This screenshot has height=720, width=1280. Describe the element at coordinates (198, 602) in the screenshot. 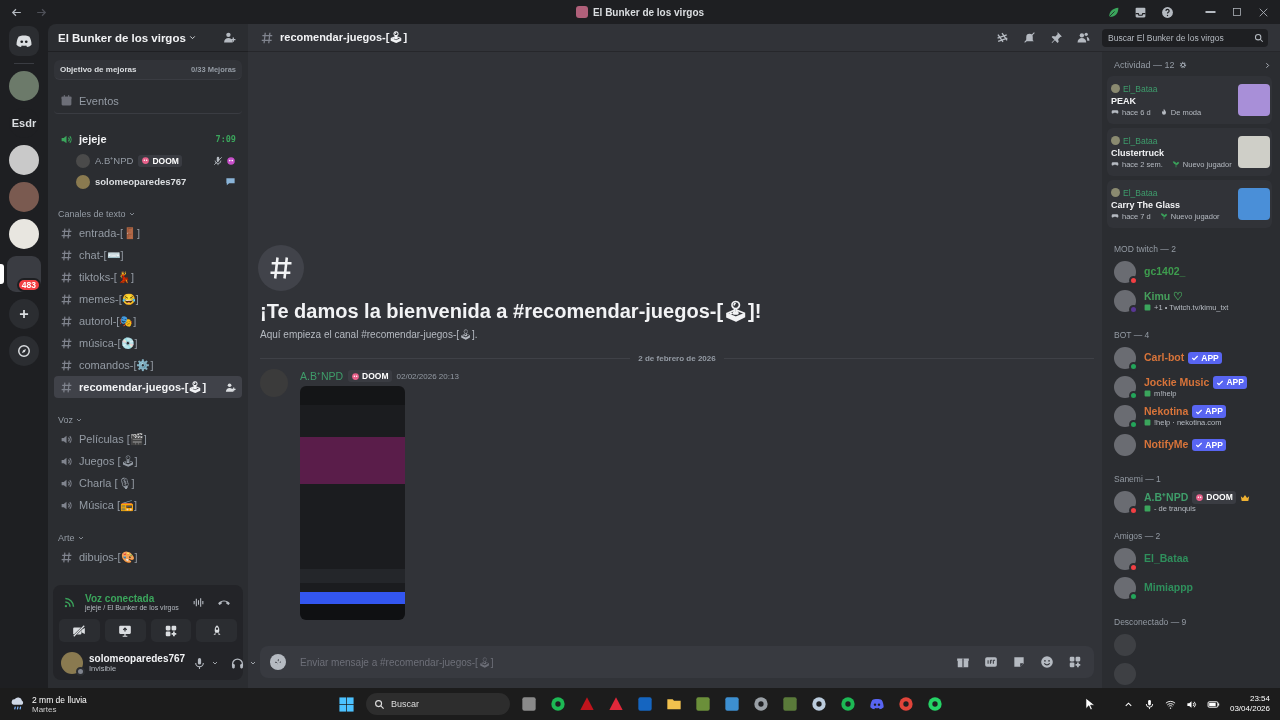

I see `wave-icon` at that location.